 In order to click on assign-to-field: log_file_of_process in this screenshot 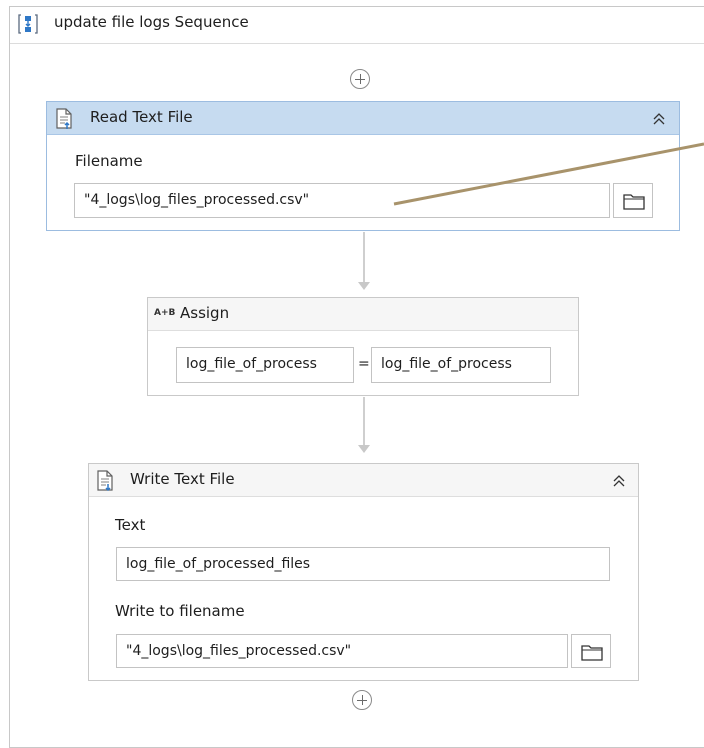, I will do `click(265, 365)`.